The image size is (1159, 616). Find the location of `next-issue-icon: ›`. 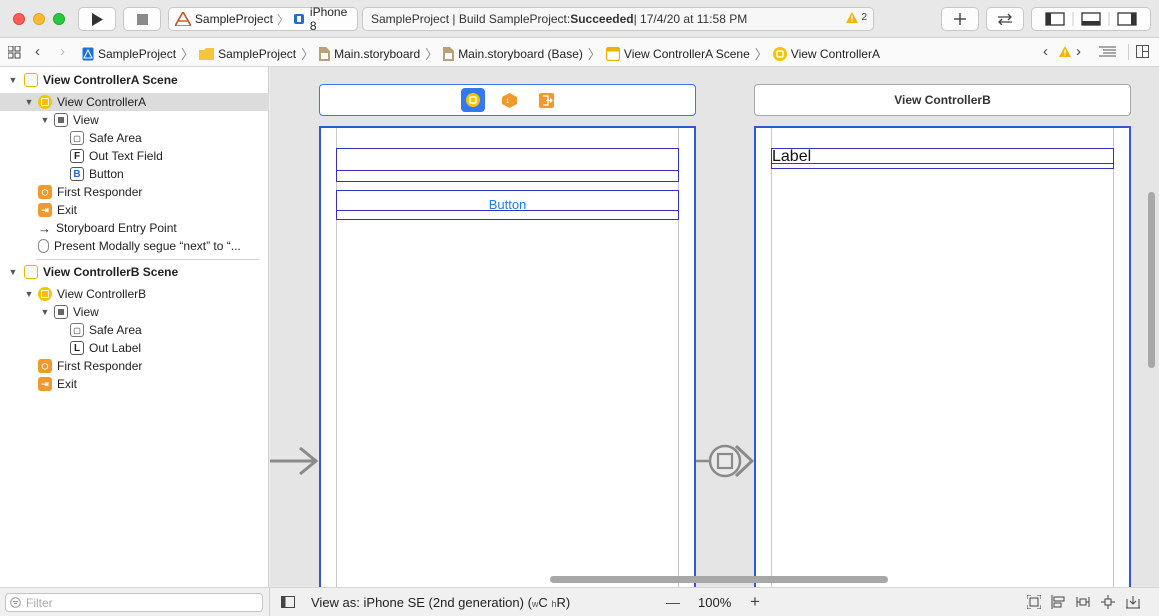

next-issue-icon: › is located at coordinates (1078, 51).